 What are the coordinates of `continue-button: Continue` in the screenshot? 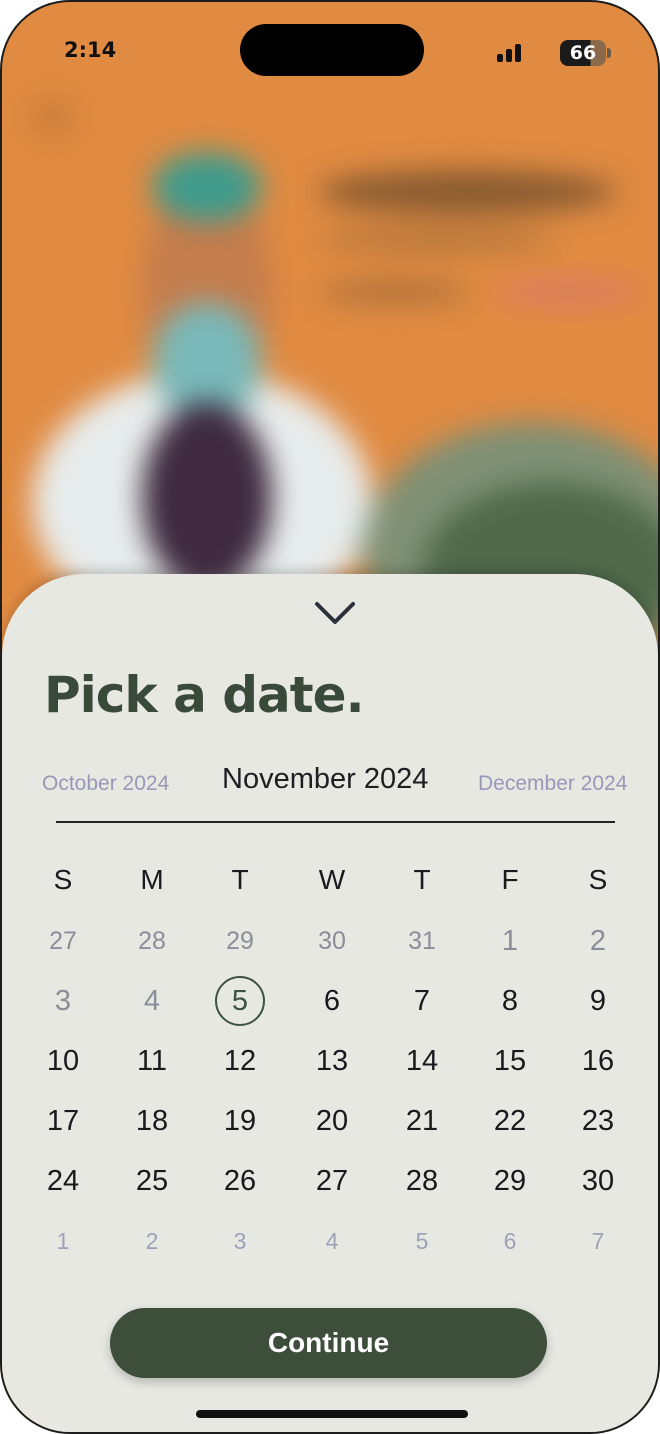 It's located at (328, 1343).